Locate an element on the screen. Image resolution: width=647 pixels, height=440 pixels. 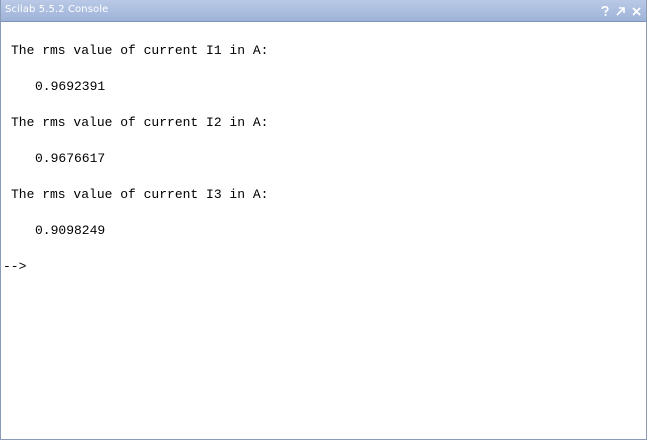
window-title: Scilab 5.5.2 Console is located at coordinates (57, 9).